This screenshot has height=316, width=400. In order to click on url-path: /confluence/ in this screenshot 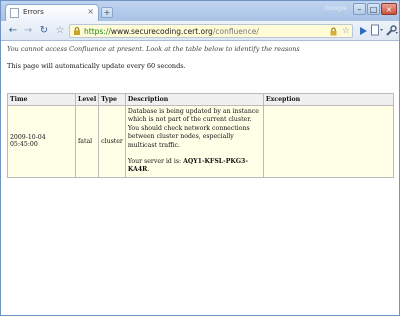, I will do `click(235, 31)`.